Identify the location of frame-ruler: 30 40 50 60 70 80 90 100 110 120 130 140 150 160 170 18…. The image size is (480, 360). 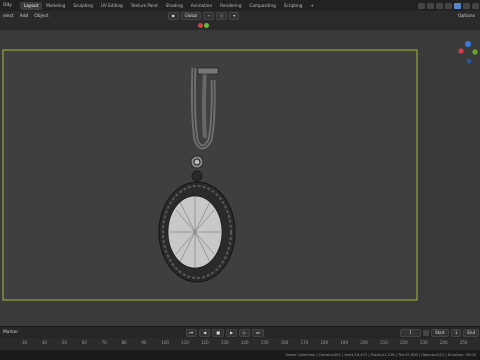
(240, 344).